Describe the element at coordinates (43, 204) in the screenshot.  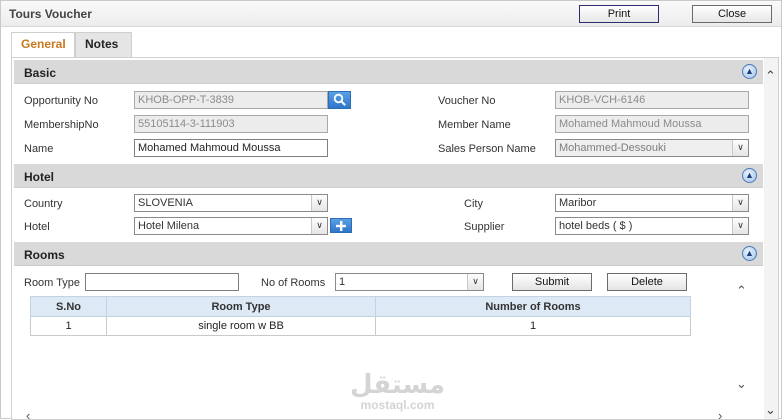
I see `country-label: Country` at that location.